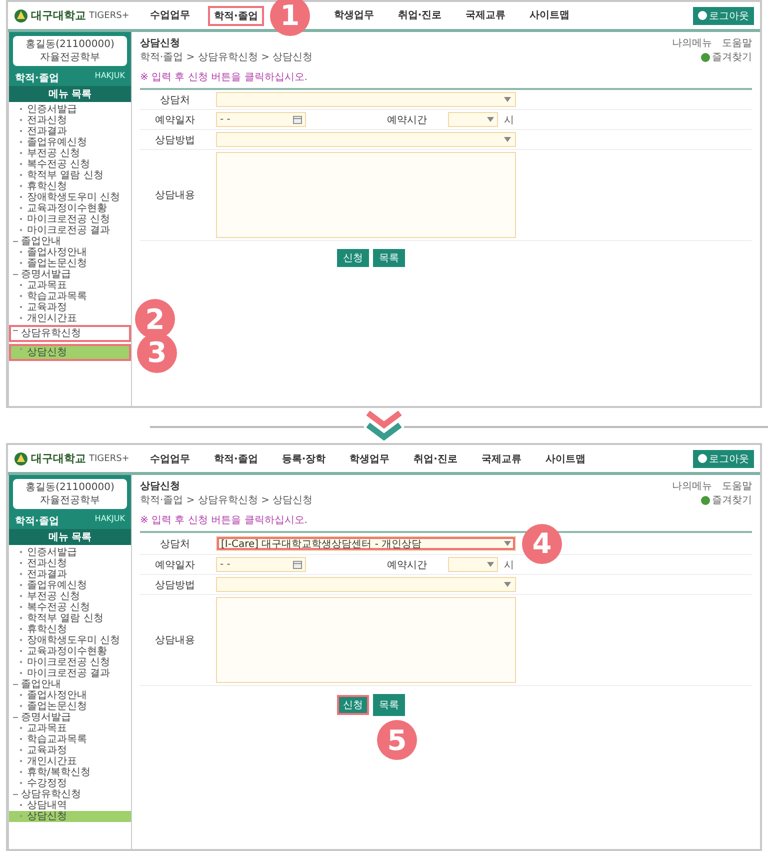 The height and width of the screenshot is (851, 768). I want to click on step-number-badge: 3, so click(157, 352).